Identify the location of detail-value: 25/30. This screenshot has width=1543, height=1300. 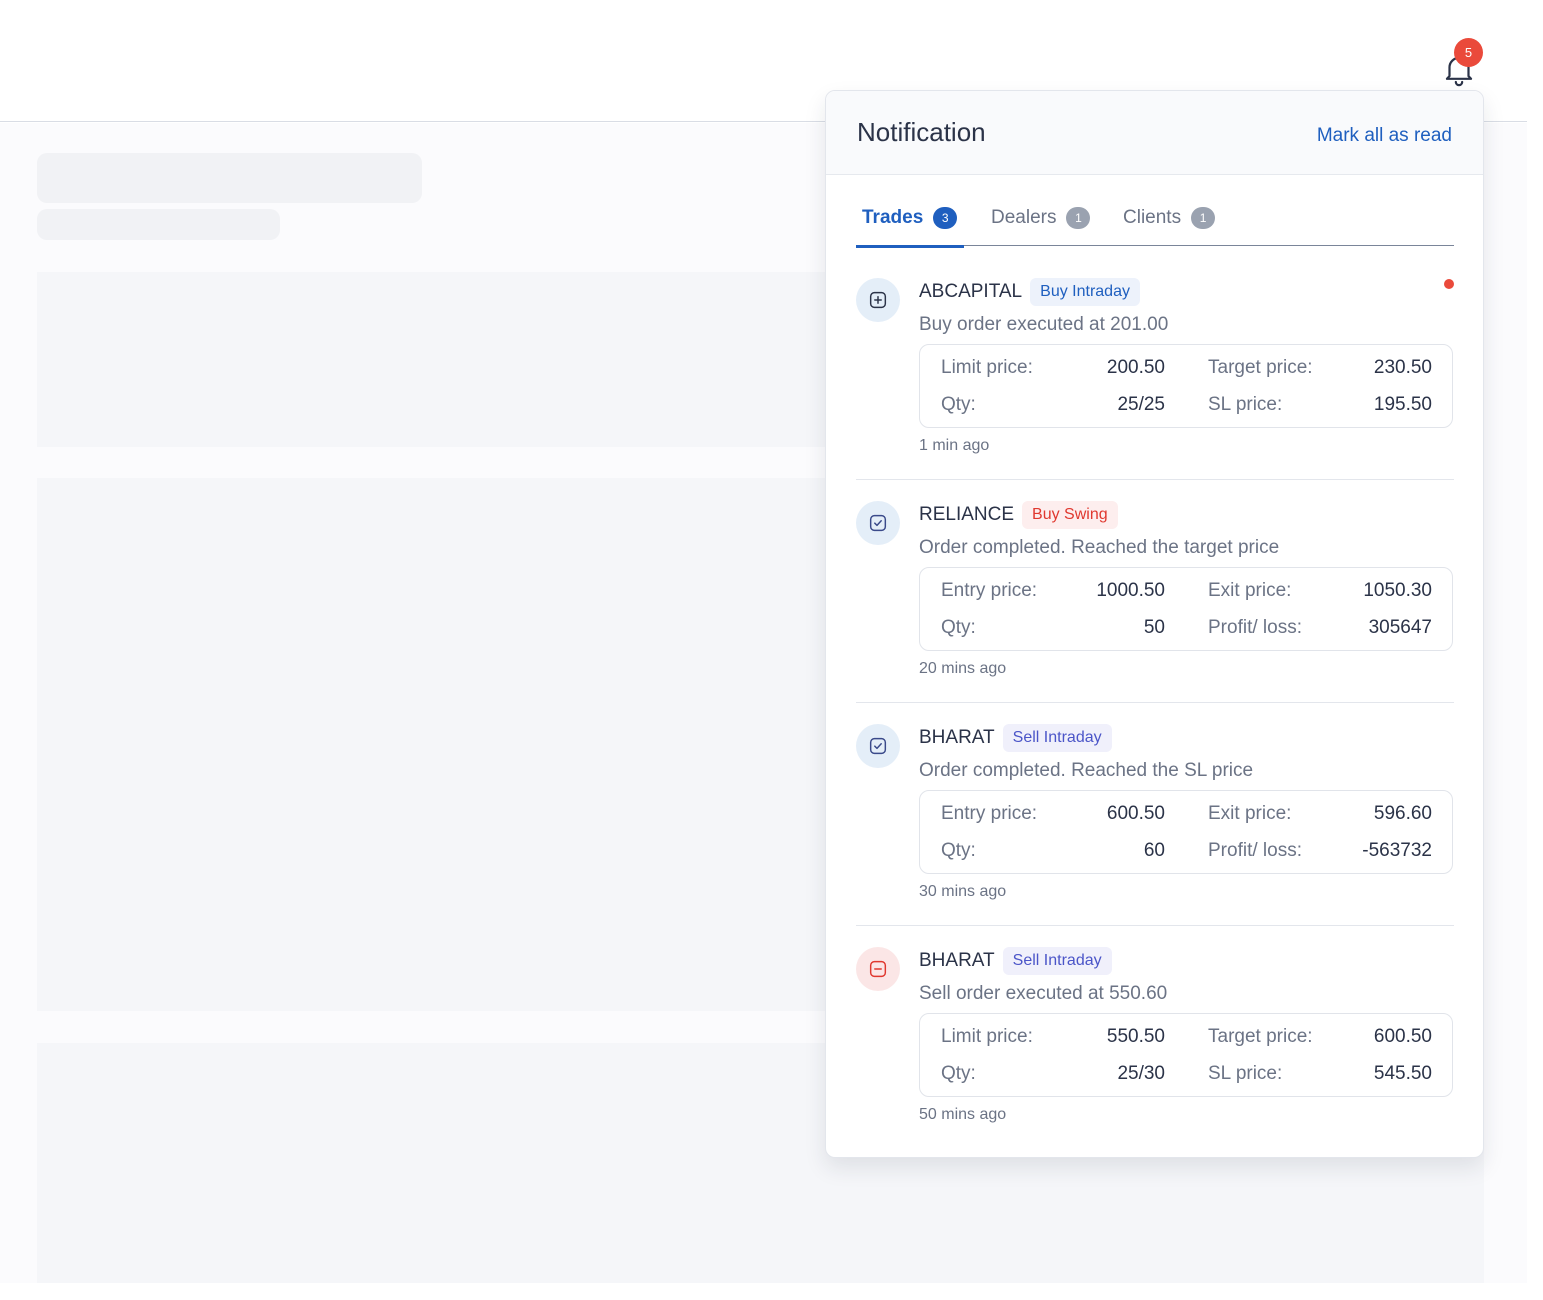
(1141, 1073).